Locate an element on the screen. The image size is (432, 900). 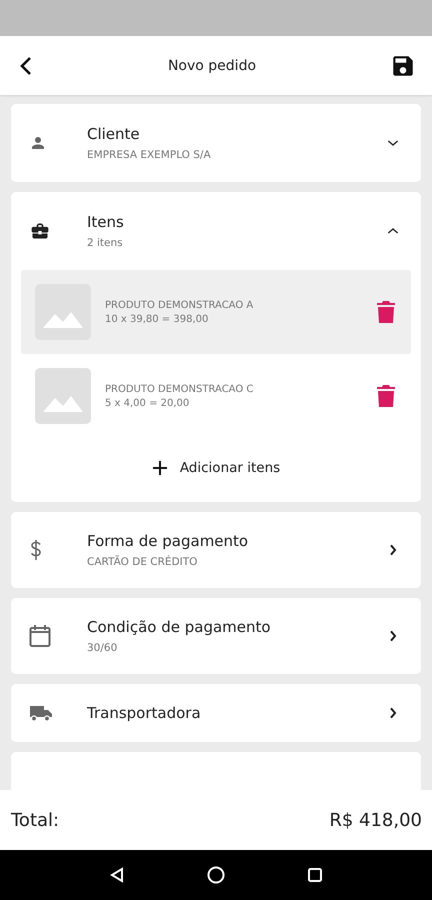
total-value: R$ 418,00 is located at coordinates (375, 820).